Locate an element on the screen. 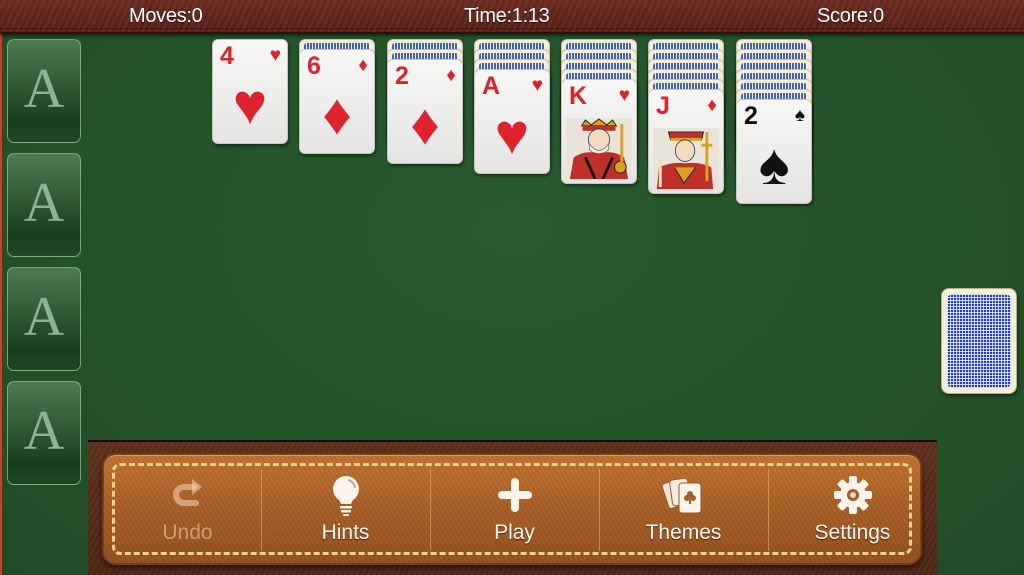 Image resolution: width=1024 pixels, height=575 pixels. themes-button: Themes is located at coordinates (683, 510).